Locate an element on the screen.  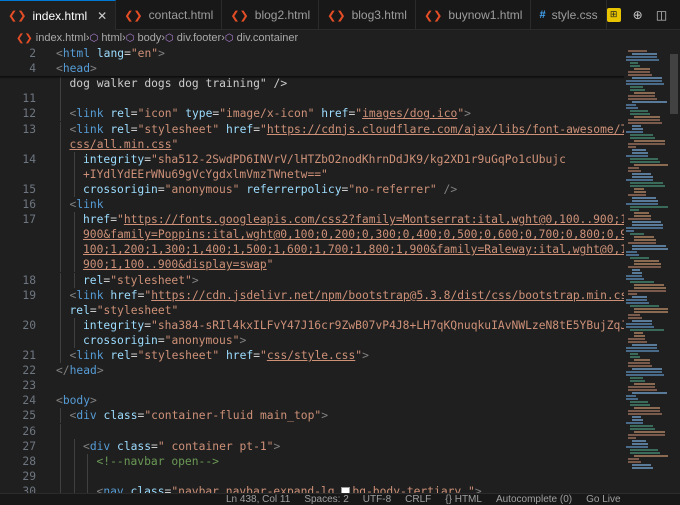
tab-index-html: ❮❯ index.html ✕ is located at coordinates (58, 15).